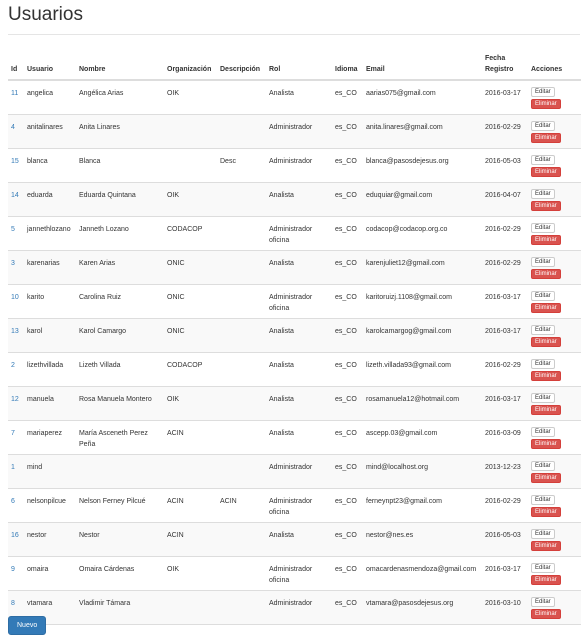  Describe the element at coordinates (120, 131) in the screenshot. I see `cell-nombre: Anita Linares` at that location.